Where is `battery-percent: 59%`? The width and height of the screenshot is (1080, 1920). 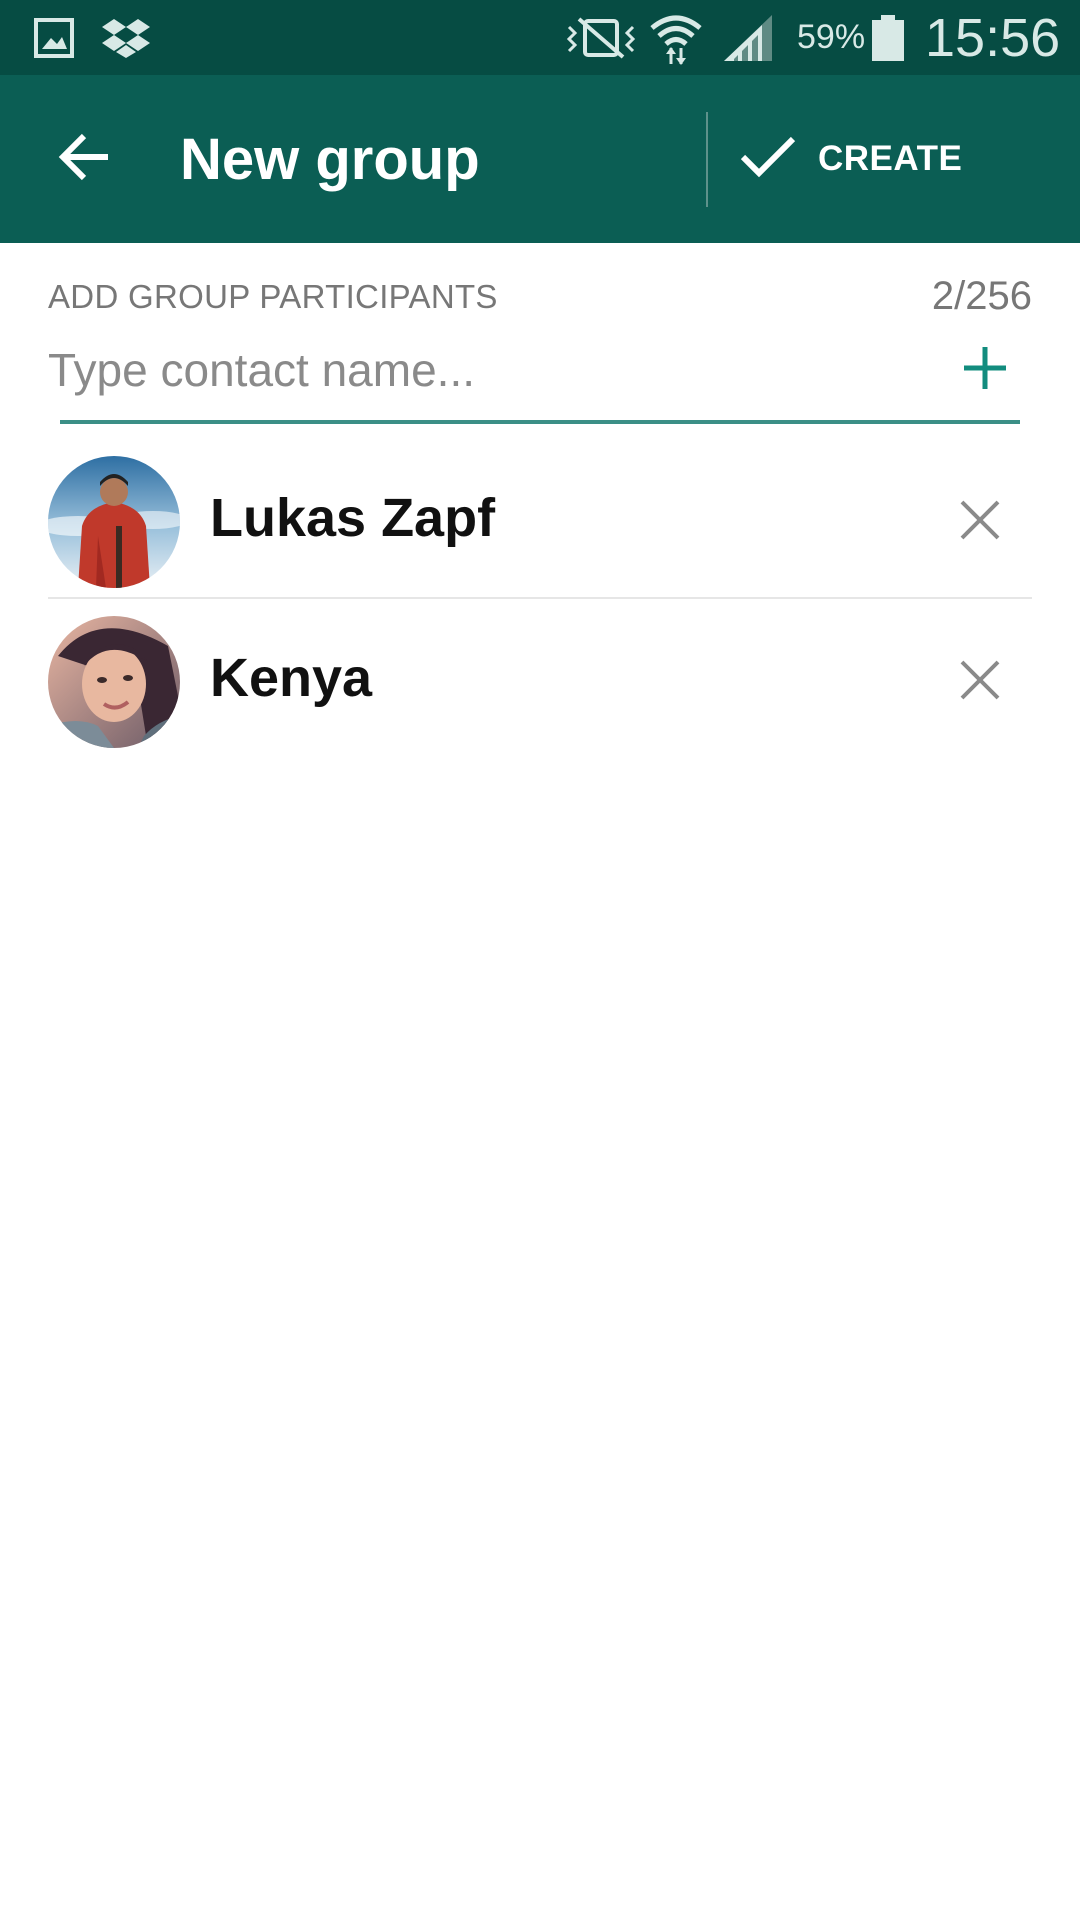
battery-percent: 59% is located at coordinates (831, 37).